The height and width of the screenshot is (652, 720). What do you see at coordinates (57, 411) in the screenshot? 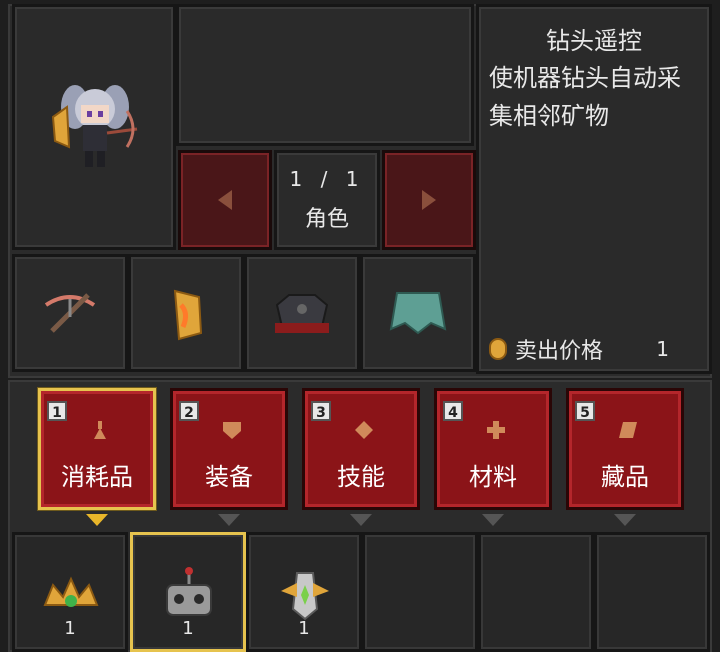
I see `tab-hotkey: 1` at bounding box center [57, 411].